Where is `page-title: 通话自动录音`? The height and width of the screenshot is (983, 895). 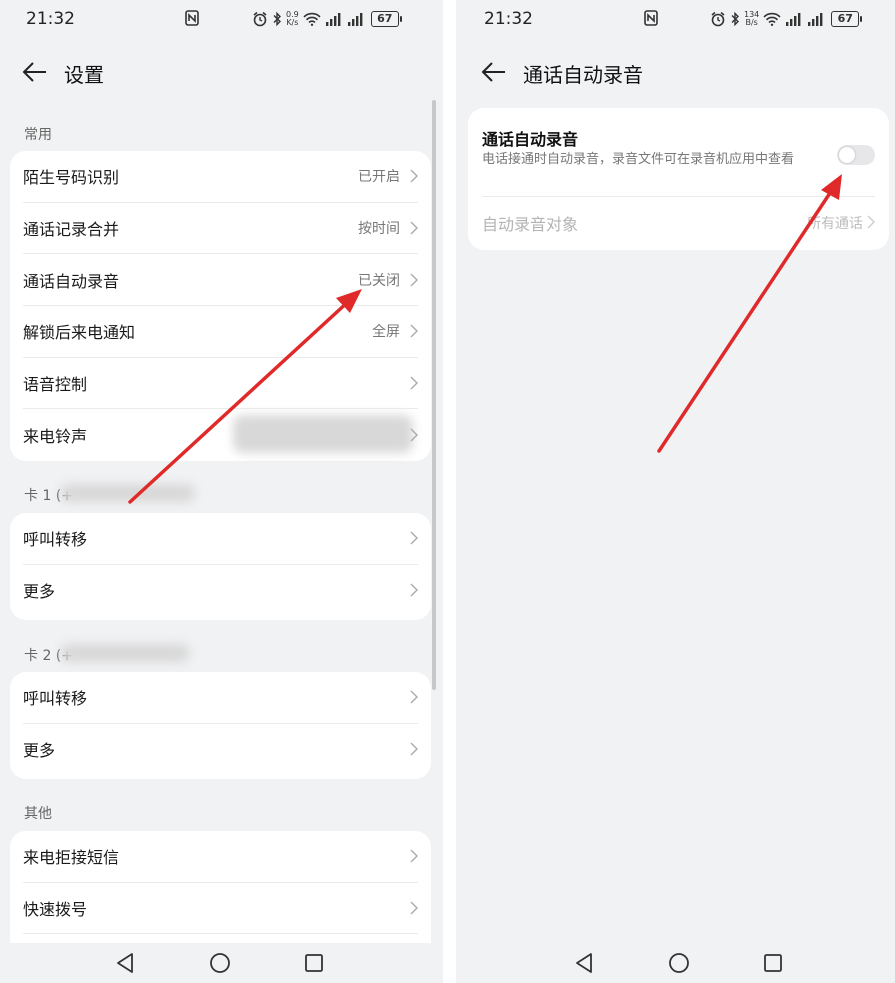
page-title: 通话自动录音 is located at coordinates (583, 75).